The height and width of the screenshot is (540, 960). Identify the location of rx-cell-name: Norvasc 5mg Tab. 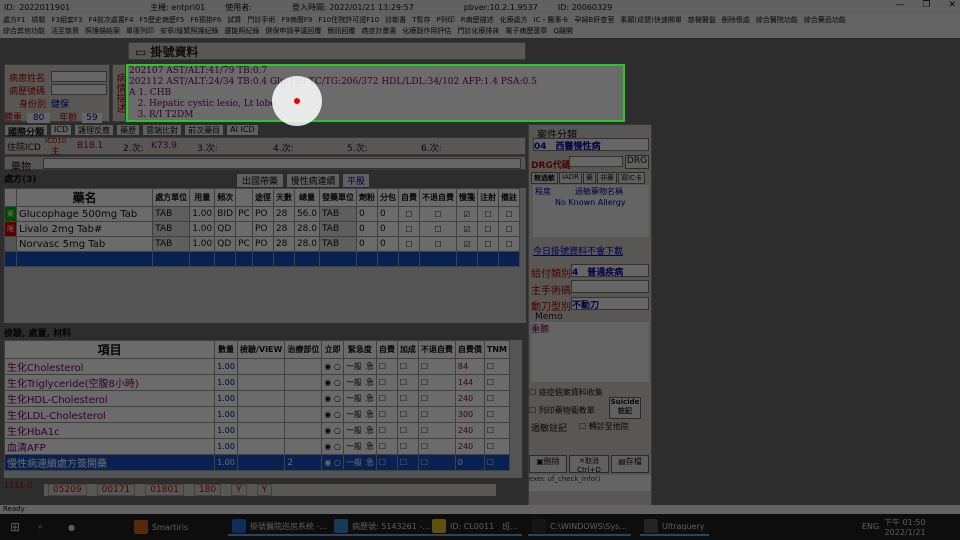
(84, 244).